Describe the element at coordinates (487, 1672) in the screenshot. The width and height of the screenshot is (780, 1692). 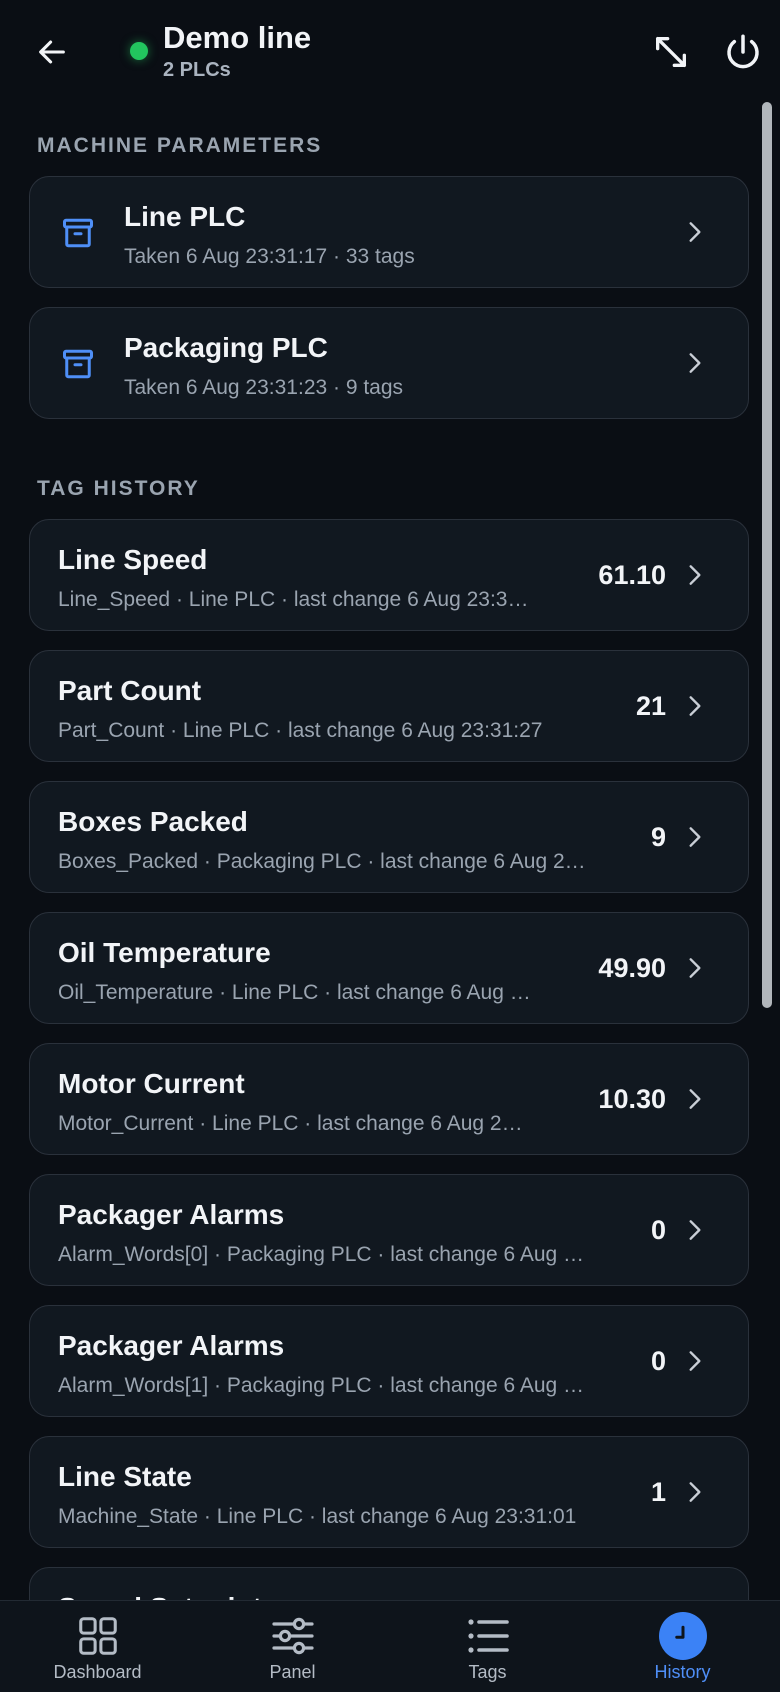
I see `nav-label: Tags` at that location.